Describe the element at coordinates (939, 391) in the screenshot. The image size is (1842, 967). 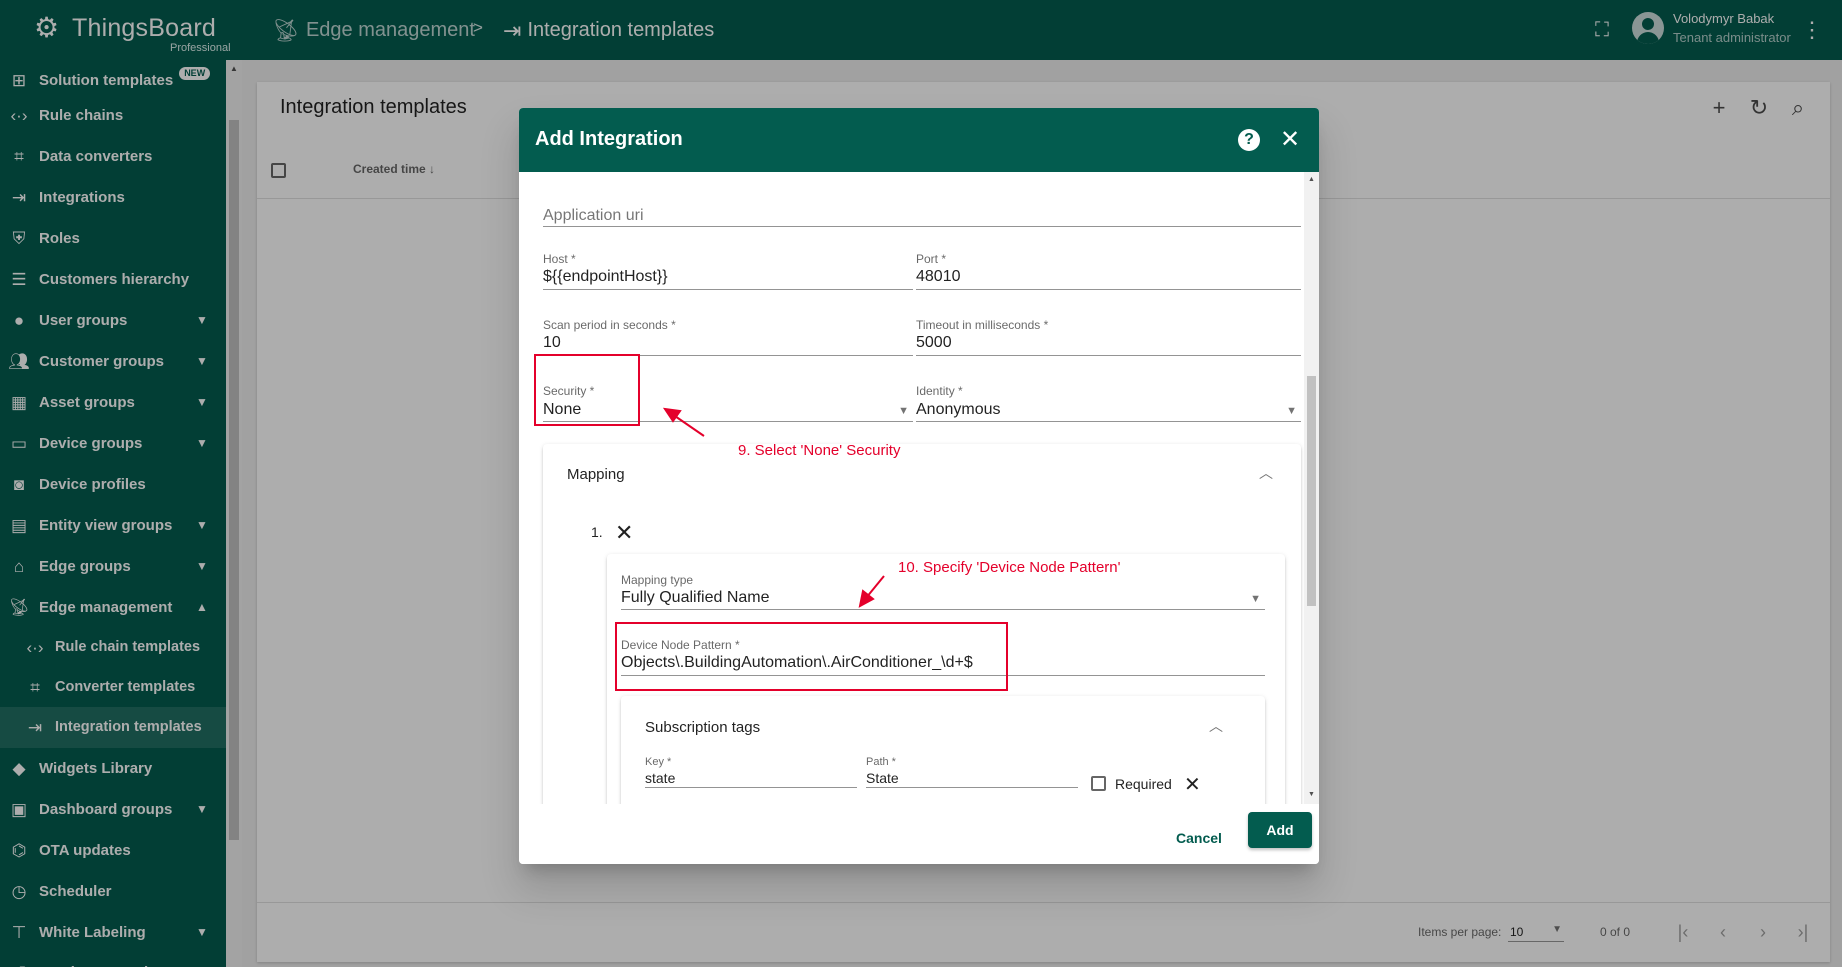
I see `identity-label: Identity *` at that location.